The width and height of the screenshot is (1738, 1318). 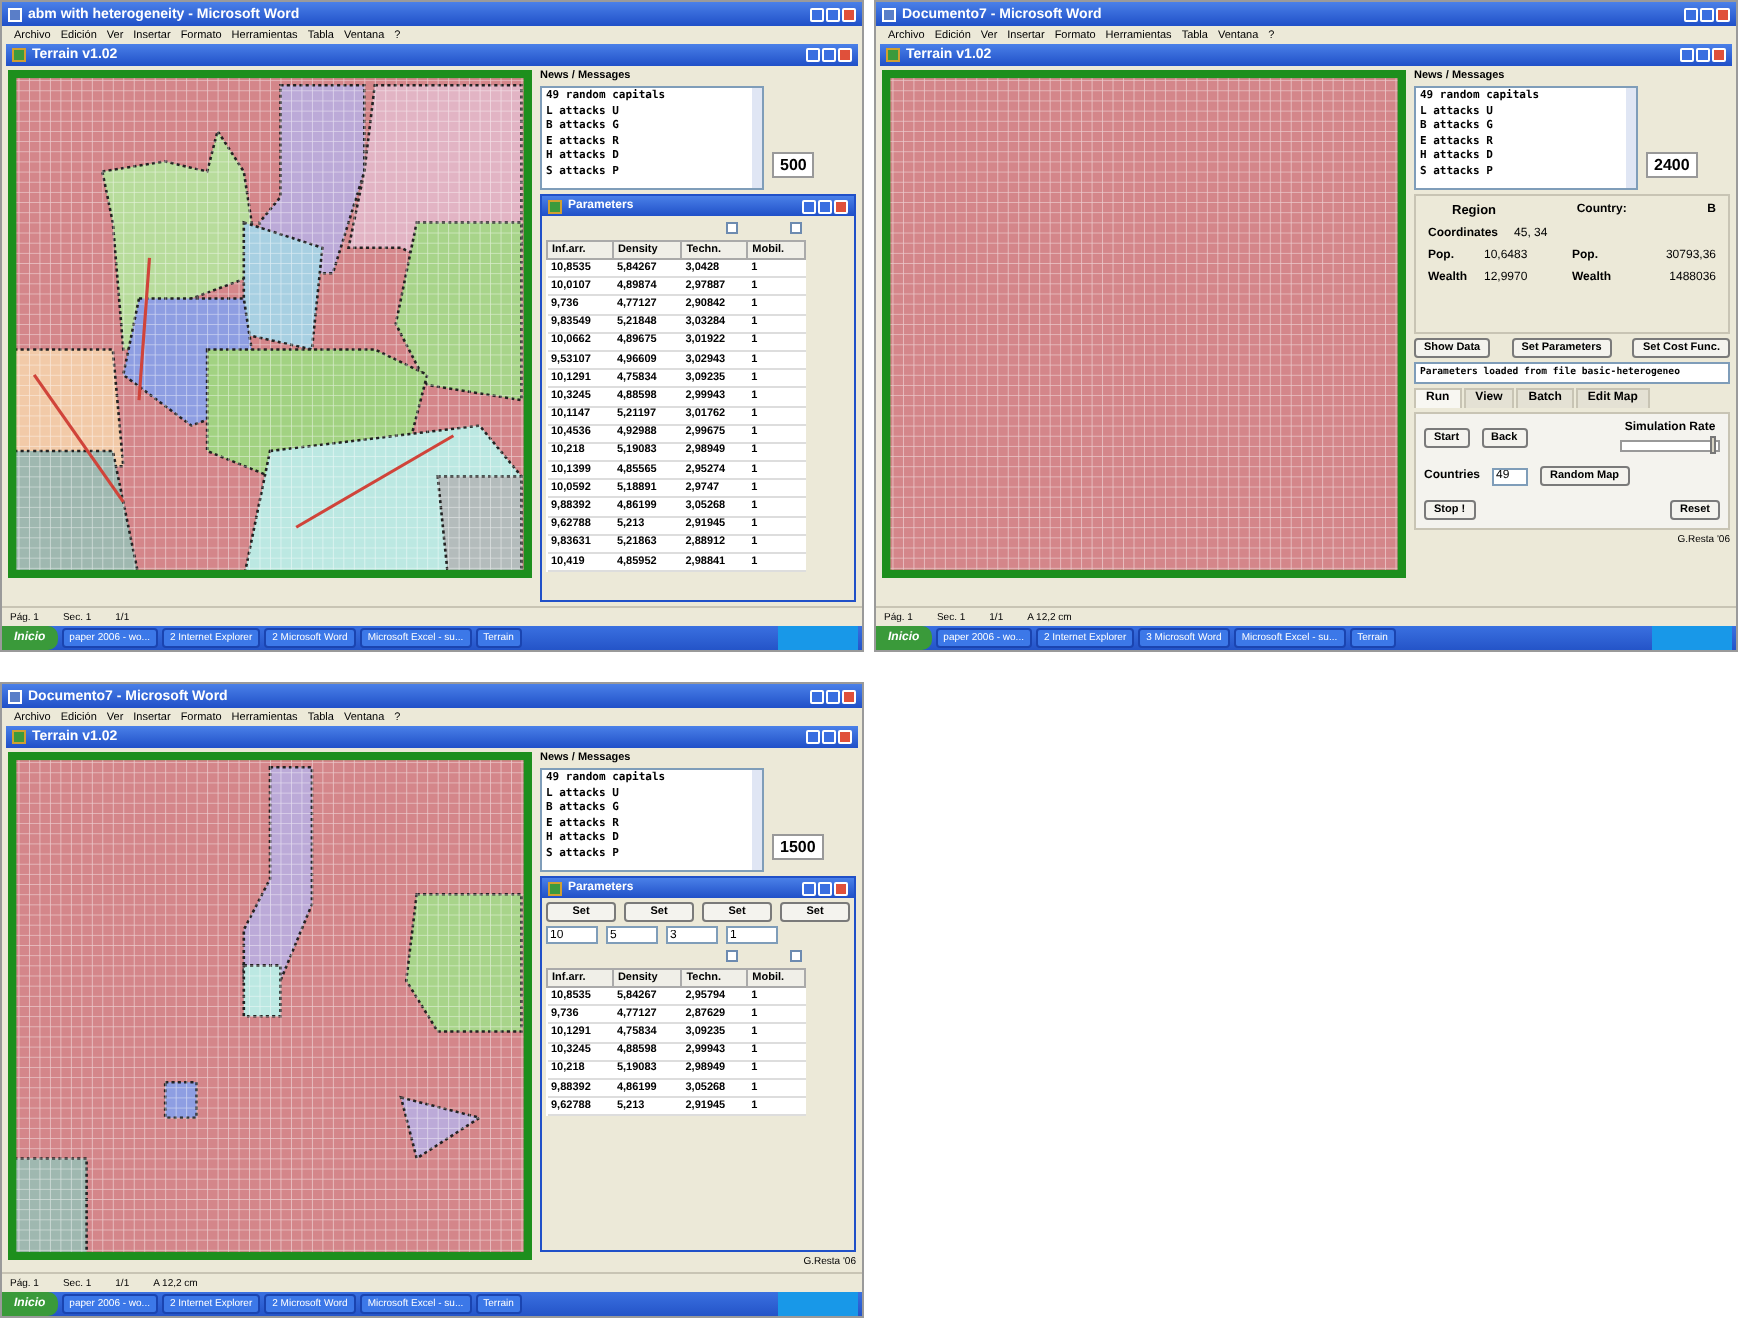 What do you see at coordinates (1670, 446) in the screenshot?
I see `slider-track` at bounding box center [1670, 446].